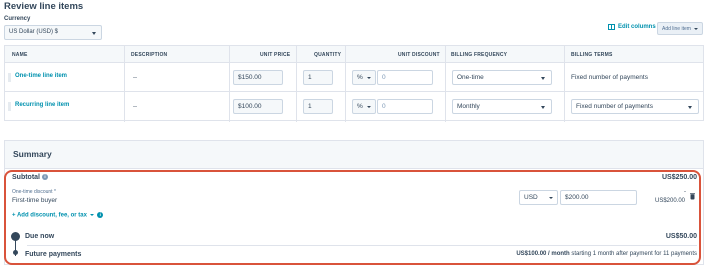 The height and width of the screenshot is (270, 705). What do you see at coordinates (598, 197) in the screenshot?
I see `discount-amount-input: $200.00` at bounding box center [598, 197].